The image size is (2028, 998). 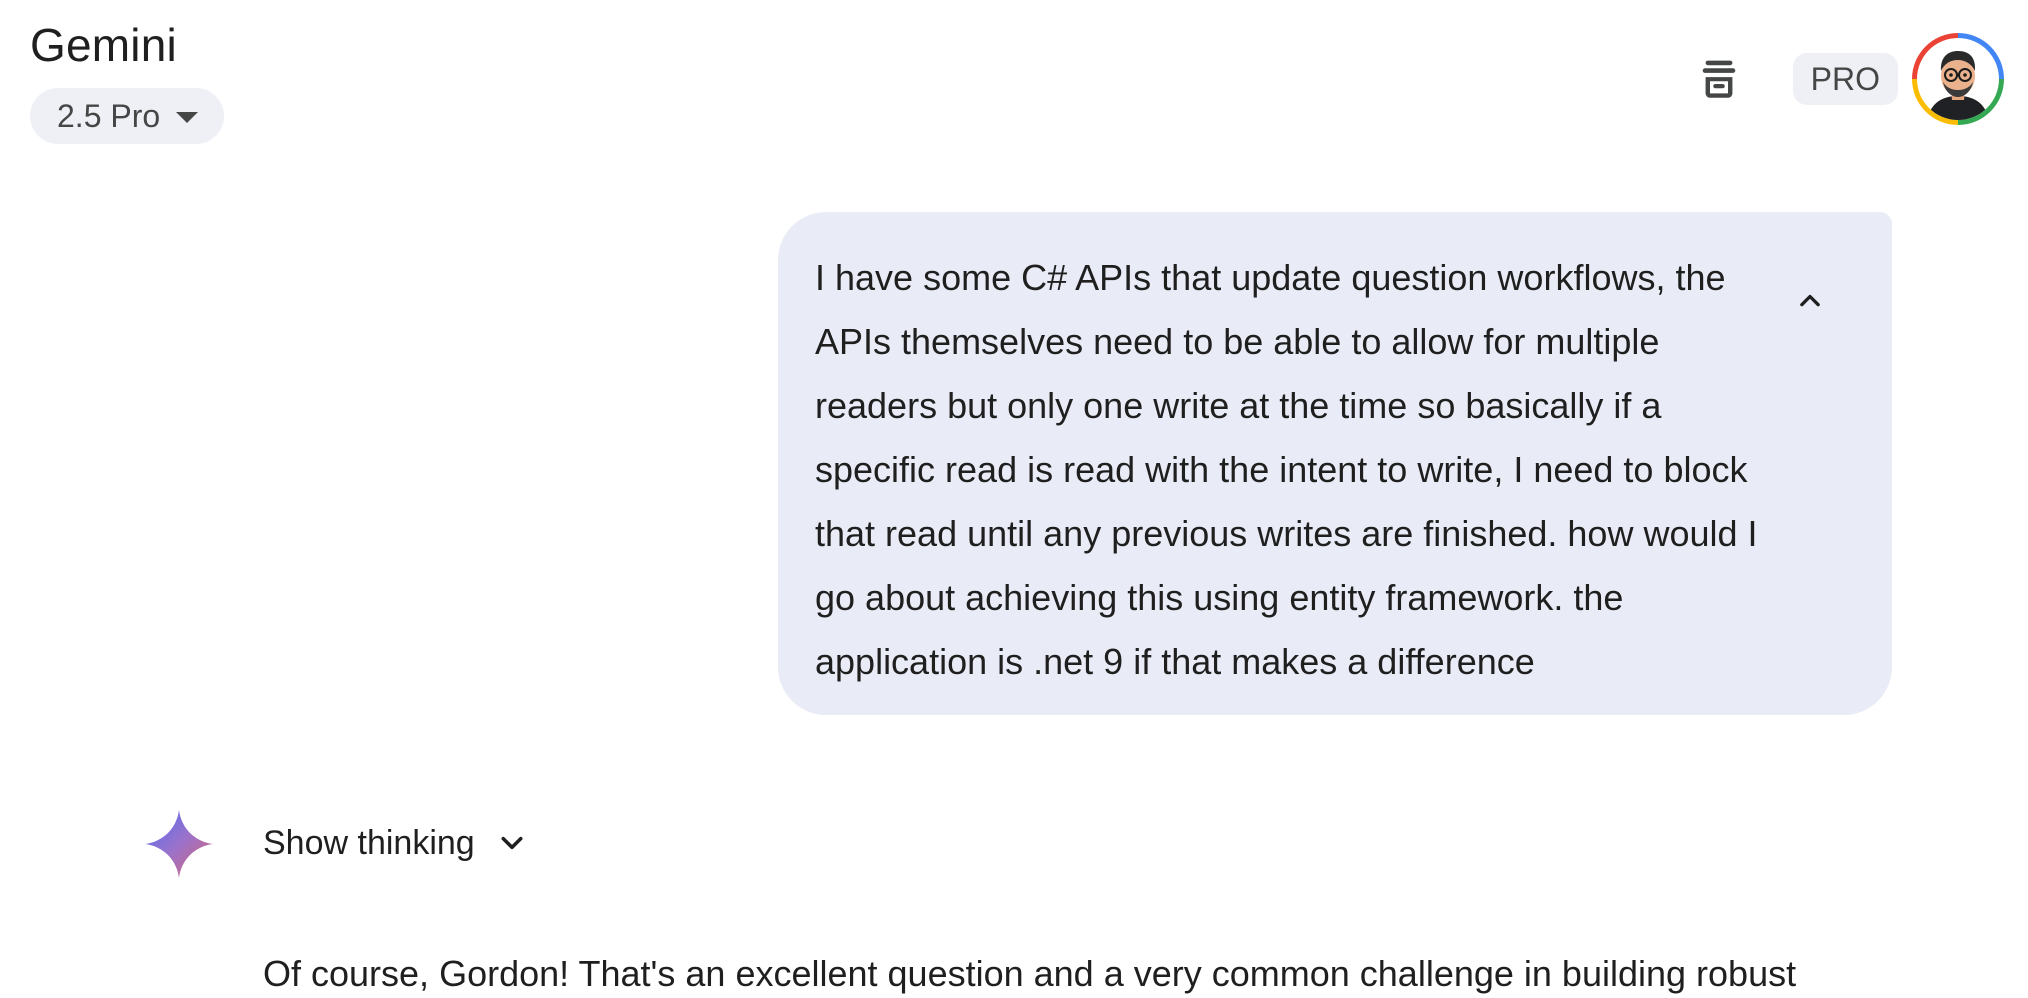 I want to click on app-title: Gemini, so click(x=103, y=45).